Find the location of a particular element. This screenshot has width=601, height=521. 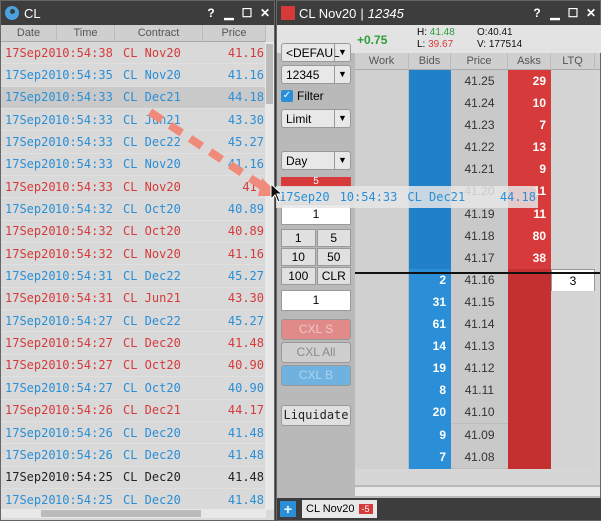

numpad-1: 1 is located at coordinates (298, 238).